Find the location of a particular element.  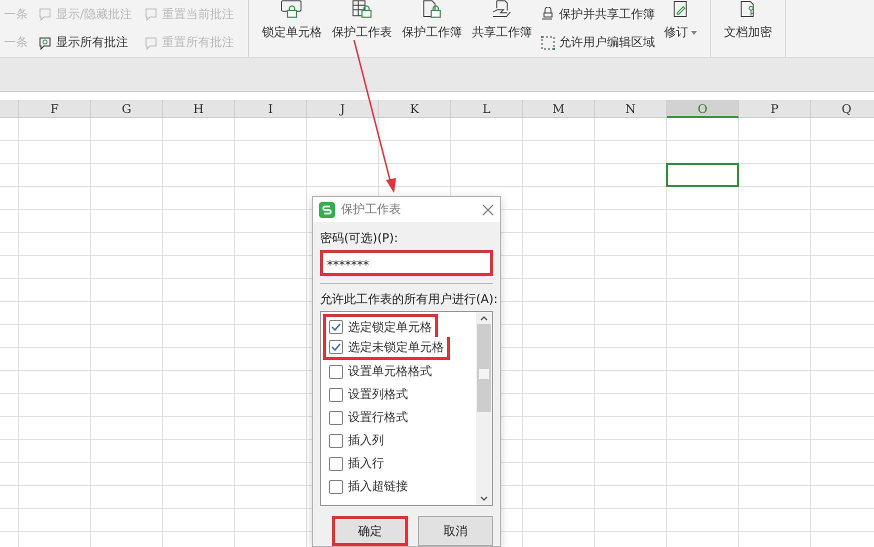

encrypt-button: 文档加密 is located at coordinates (748, 28).